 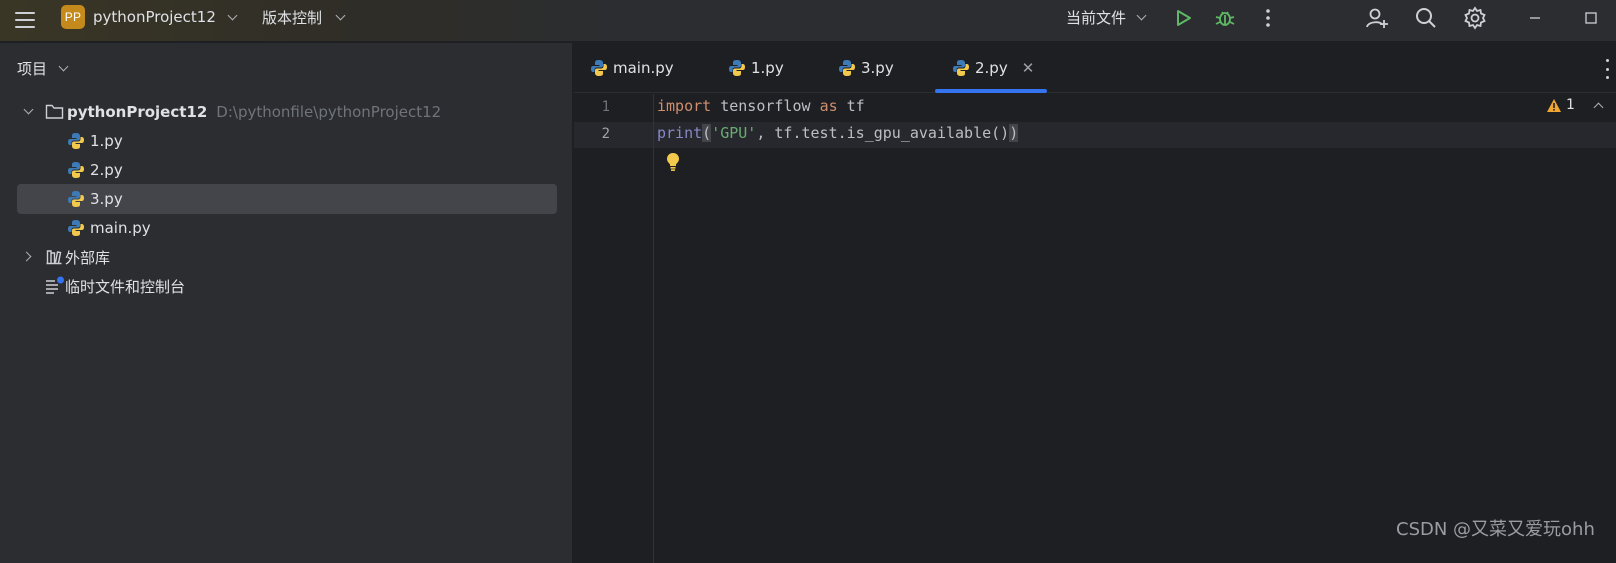 I want to click on file-name: main.py, so click(x=120, y=228).